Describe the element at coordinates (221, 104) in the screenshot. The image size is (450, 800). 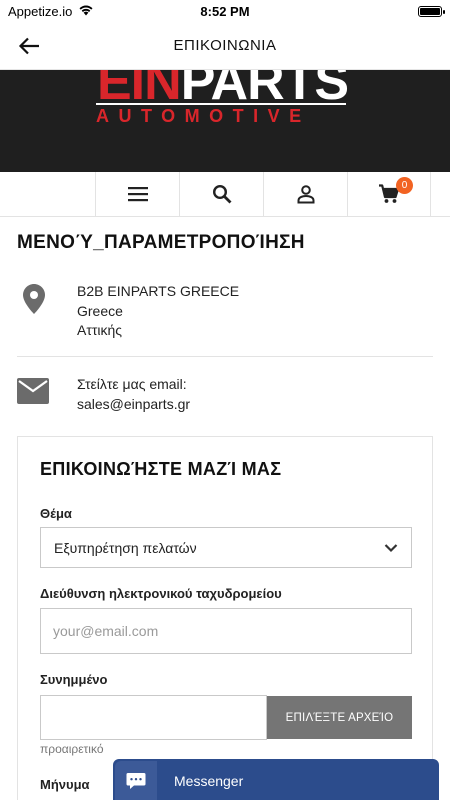
I see `logo-underline` at that location.